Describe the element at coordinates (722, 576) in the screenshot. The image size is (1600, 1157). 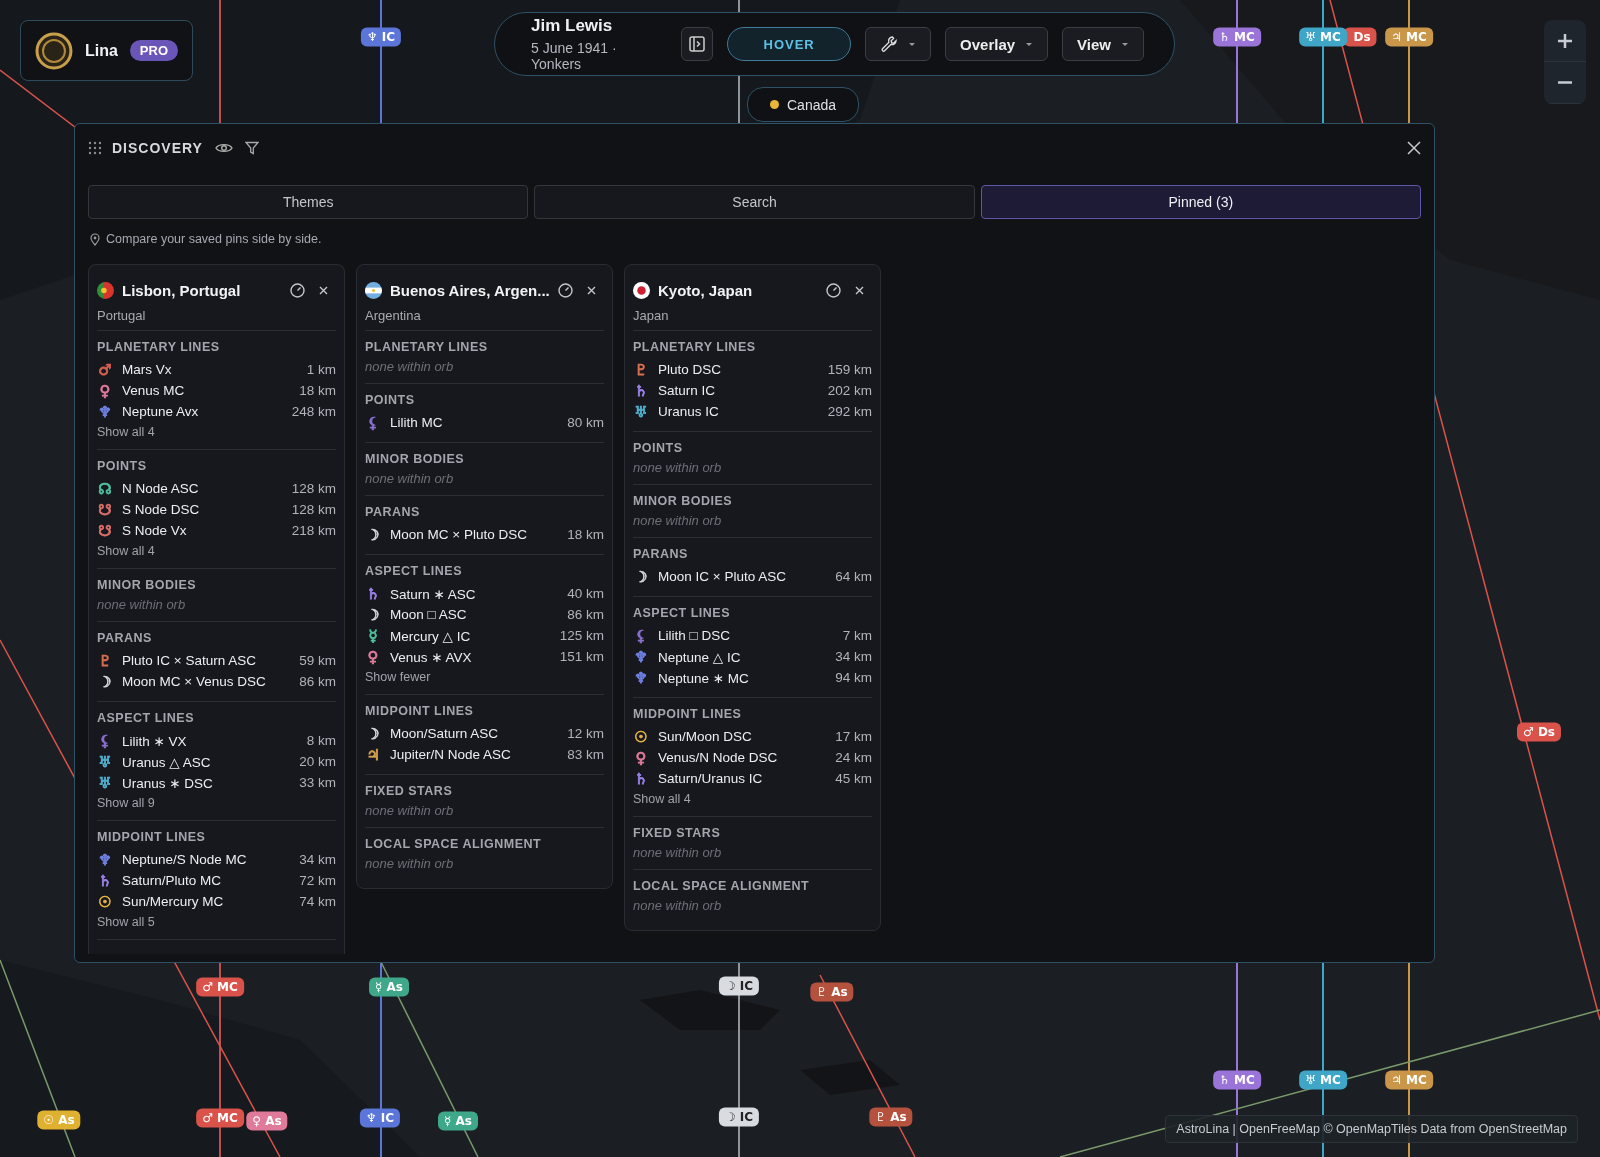
I see `line-name: Moon IC × Pluto ASC` at that location.